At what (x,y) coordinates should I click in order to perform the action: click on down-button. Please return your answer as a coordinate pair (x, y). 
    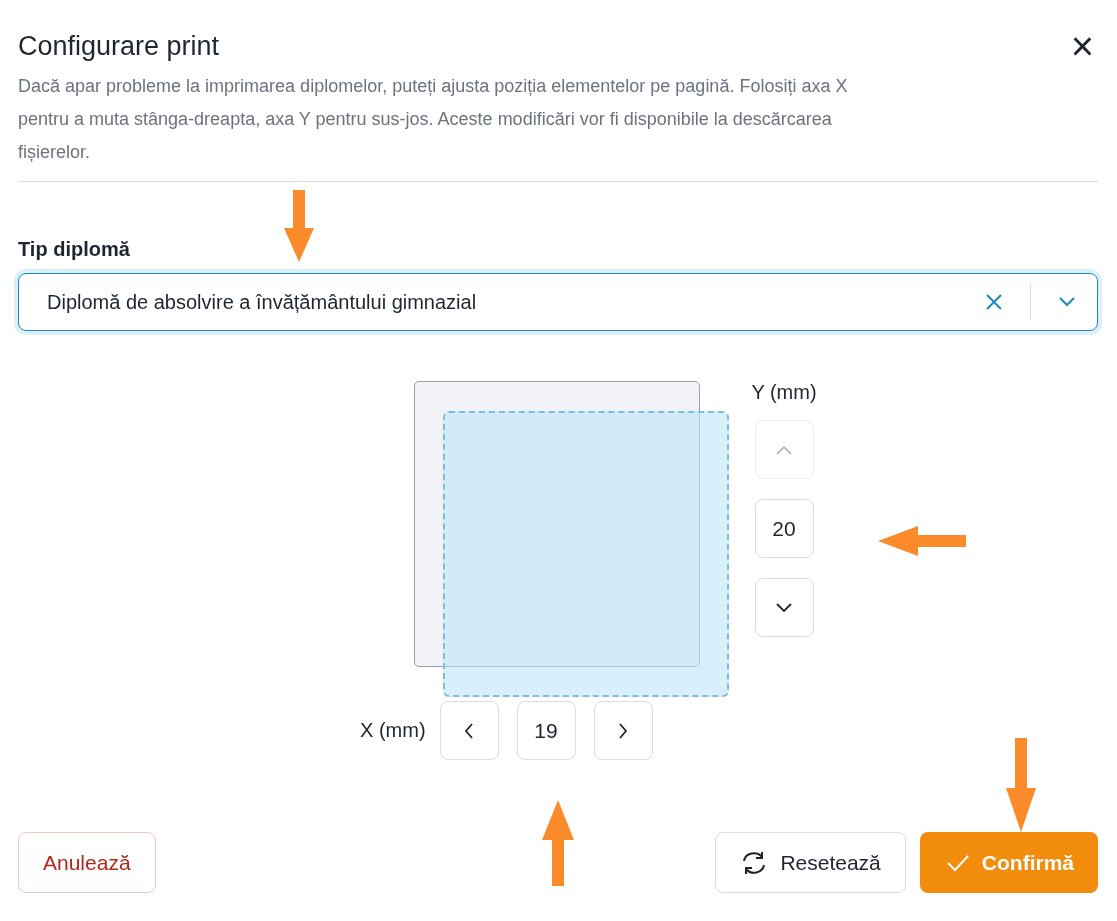
    Looking at the image, I should click on (784, 607).